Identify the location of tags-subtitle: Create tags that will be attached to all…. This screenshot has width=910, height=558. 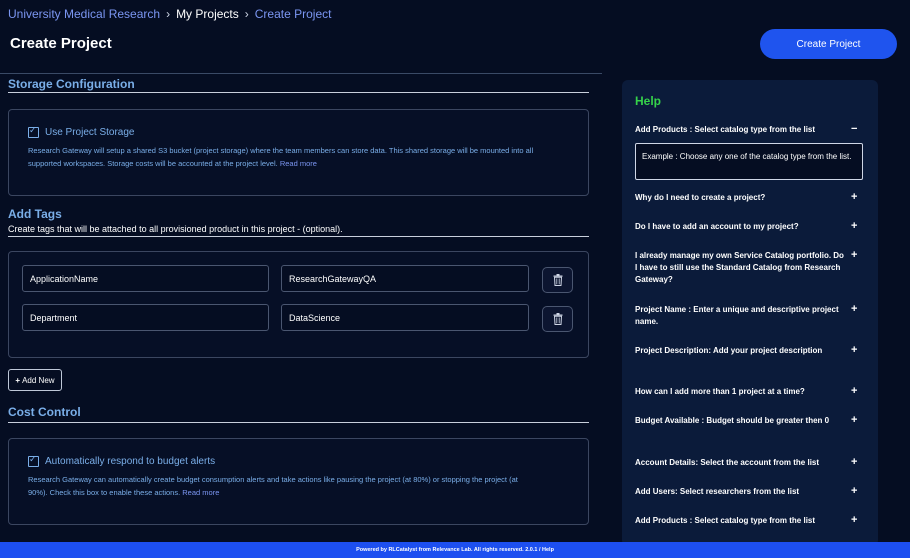
(175, 229).